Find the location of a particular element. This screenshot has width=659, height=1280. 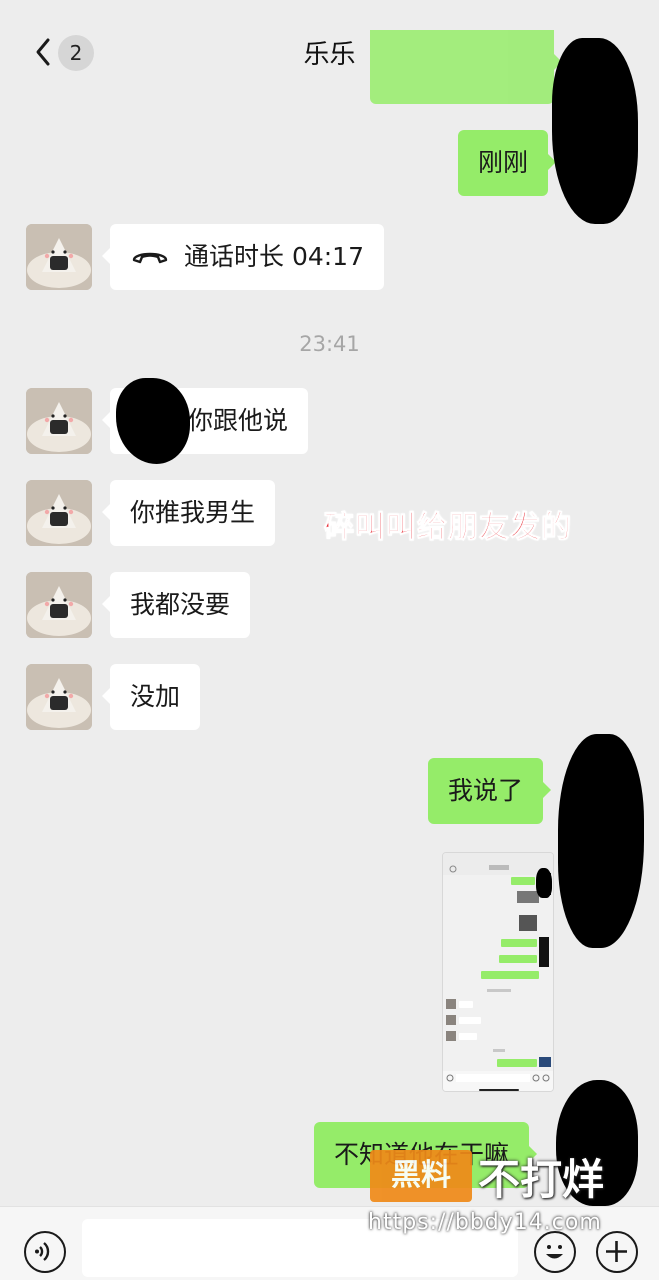

message-bubble-outgoing: 刚刚 is located at coordinates (507, 163).